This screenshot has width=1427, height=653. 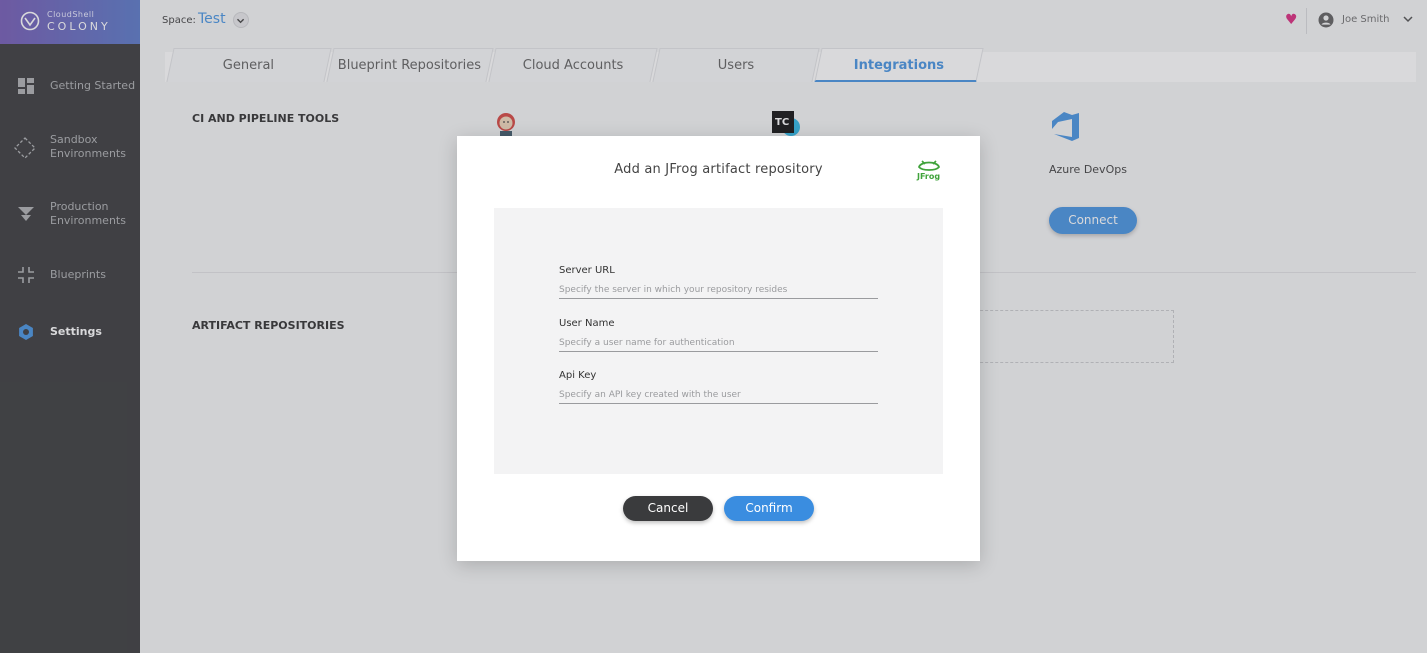 I want to click on user-name-input, so click(x=718, y=343).